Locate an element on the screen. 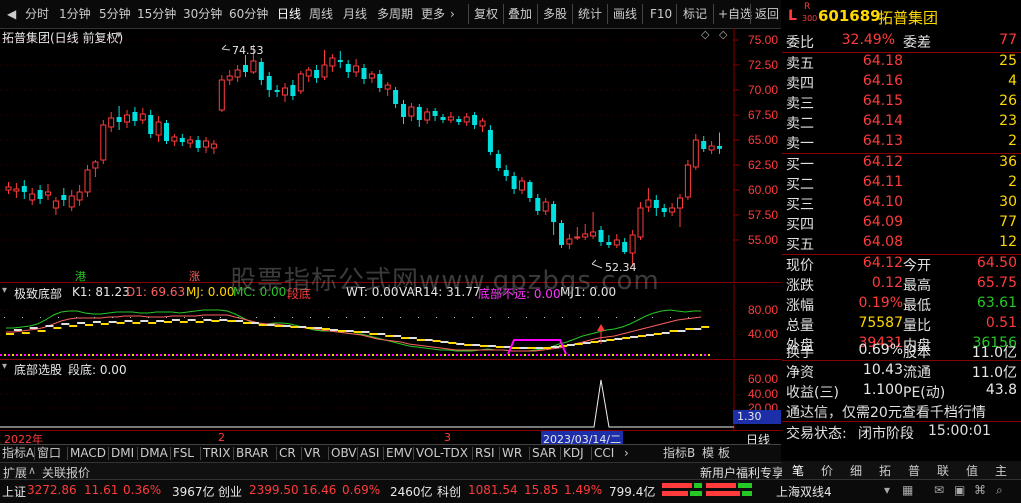 The width and height of the screenshot is (1021, 503). tab-scroll-right-icon: › is located at coordinates (626, 453).